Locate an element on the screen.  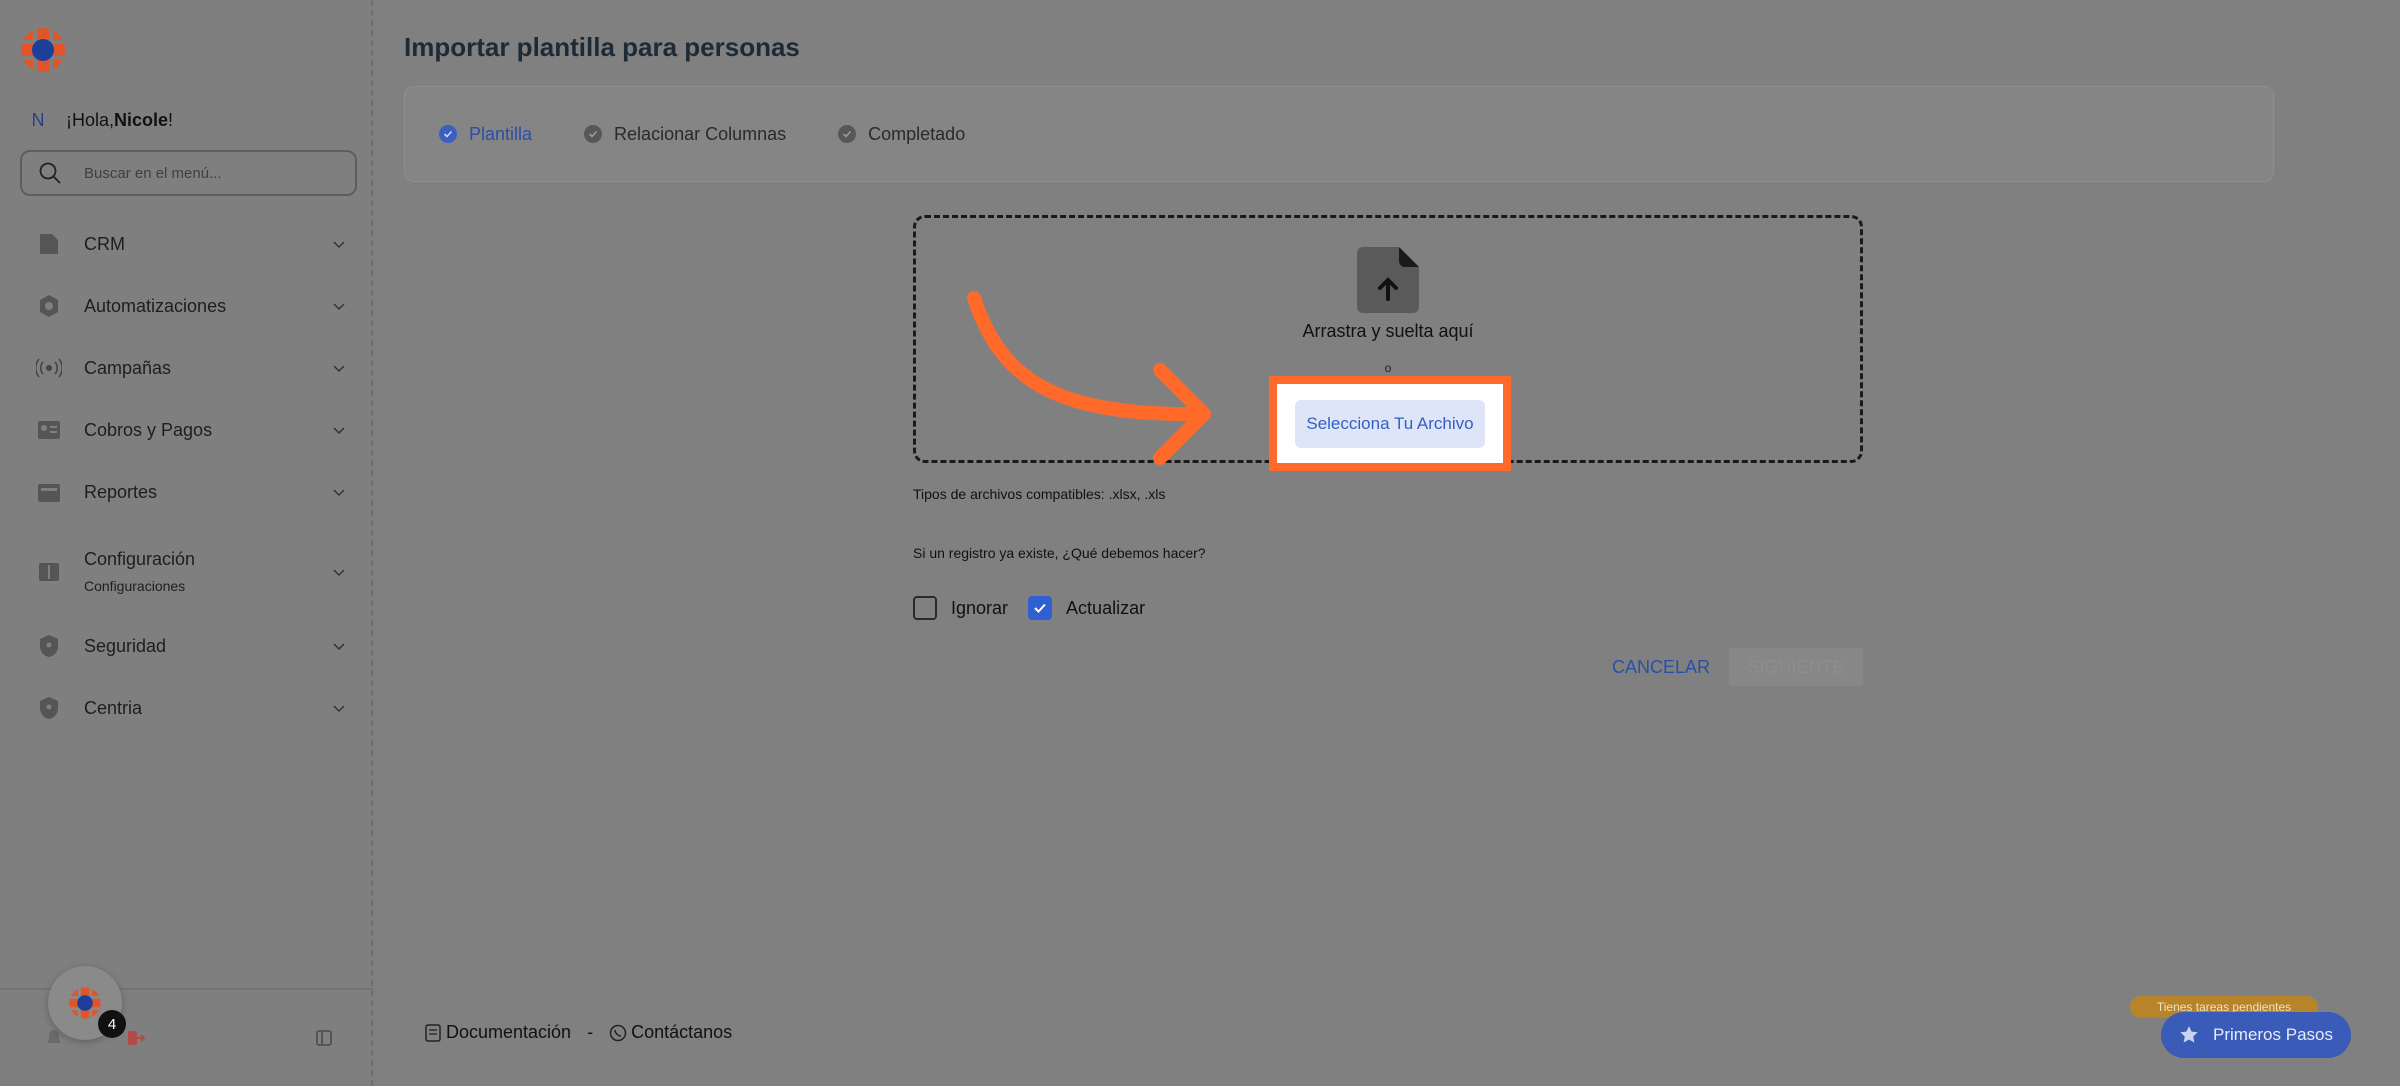
sidebar-item-label: Campañas is located at coordinates (128, 367).